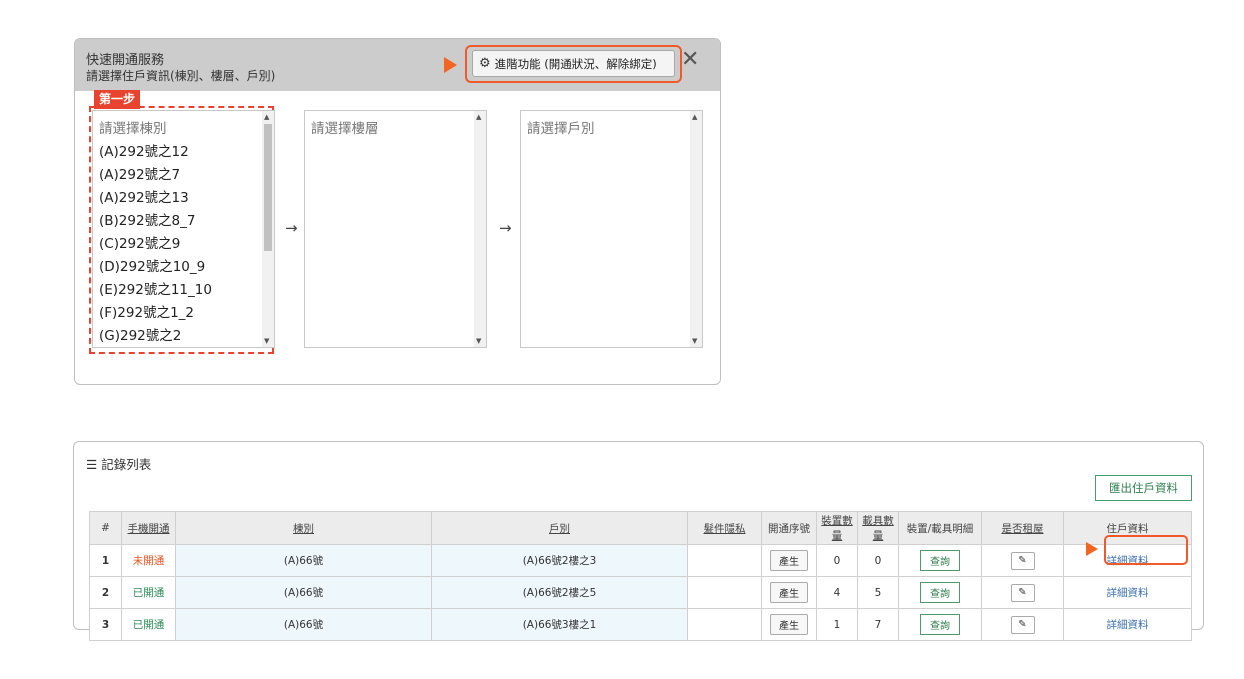 This screenshot has width=1244, height=679. I want to click on row-carrier-count: 5, so click(878, 592).